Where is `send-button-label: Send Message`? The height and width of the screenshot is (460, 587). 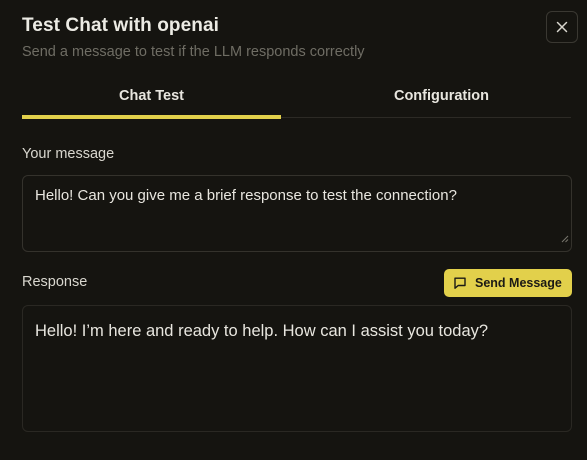
send-button-label: Send Message is located at coordinates (518, 283).